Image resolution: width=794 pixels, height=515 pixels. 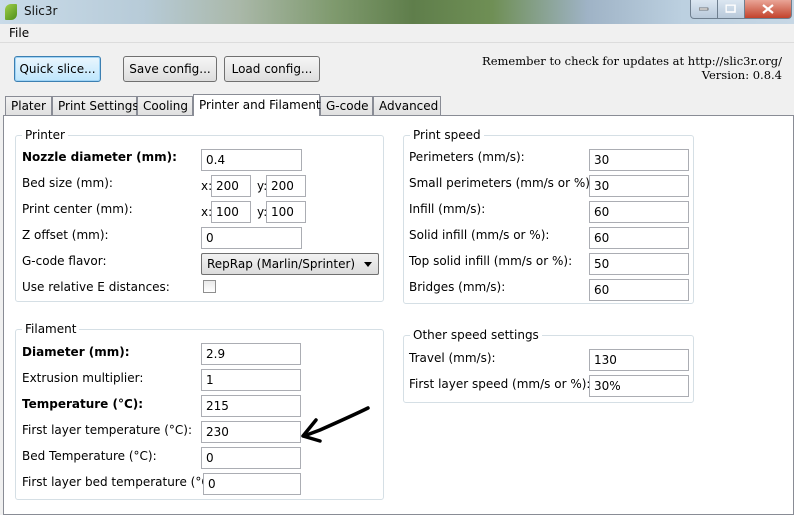 I want to click on filament-legend: Filament, so click(x=51, y=329).